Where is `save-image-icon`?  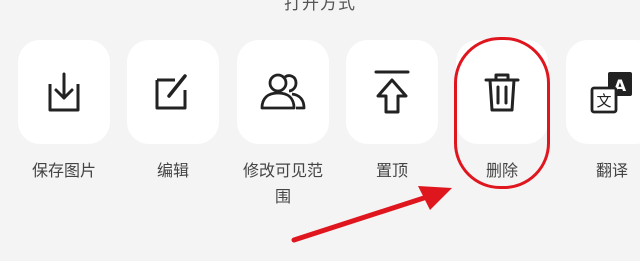 save-image-icon is located at coordinates (64, 92).